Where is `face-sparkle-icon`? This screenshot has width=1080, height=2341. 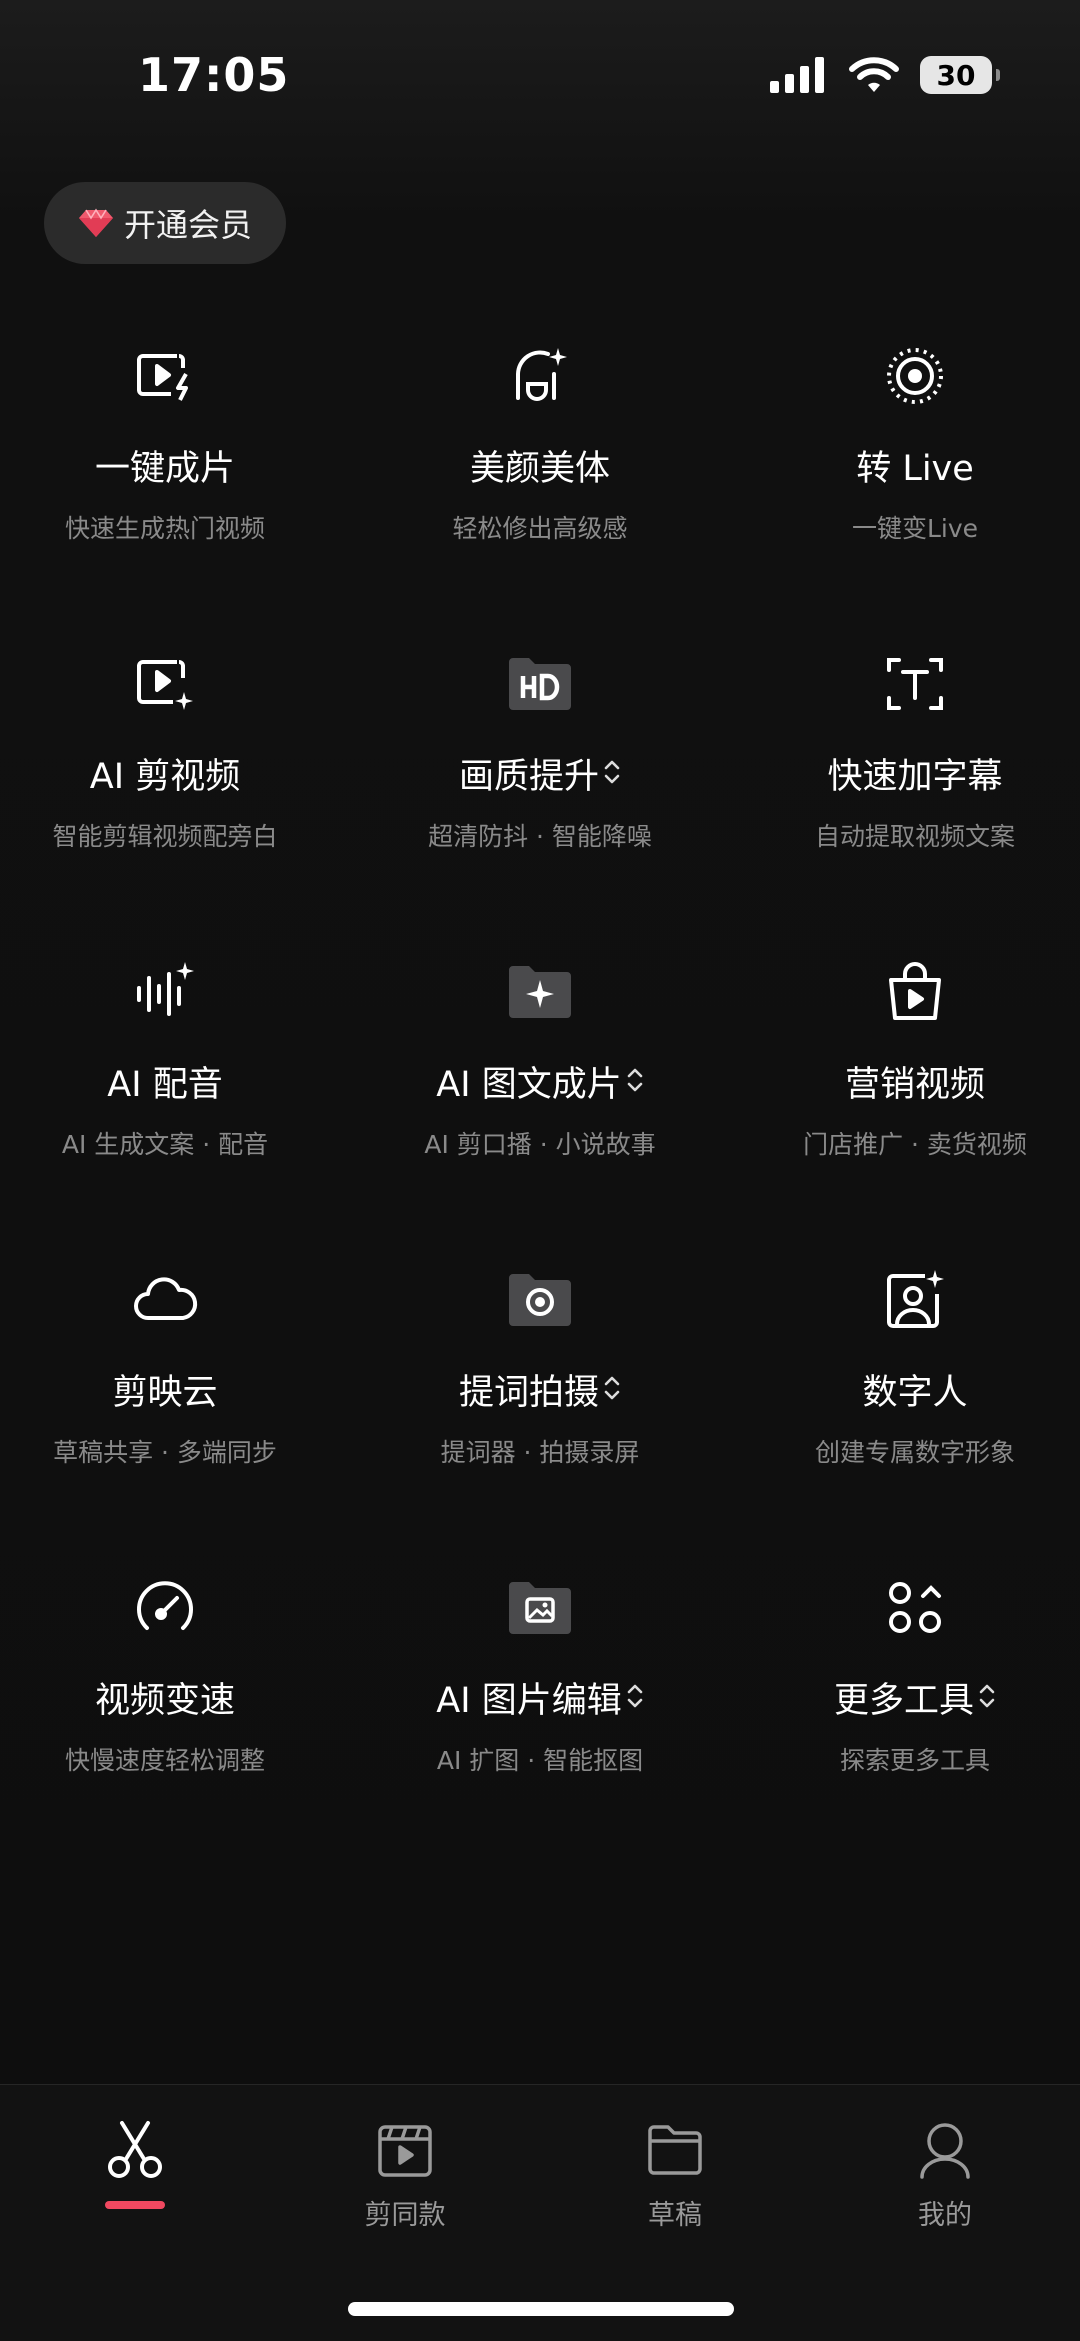
face-sparkle-icon is located at coordinates (541, 374).